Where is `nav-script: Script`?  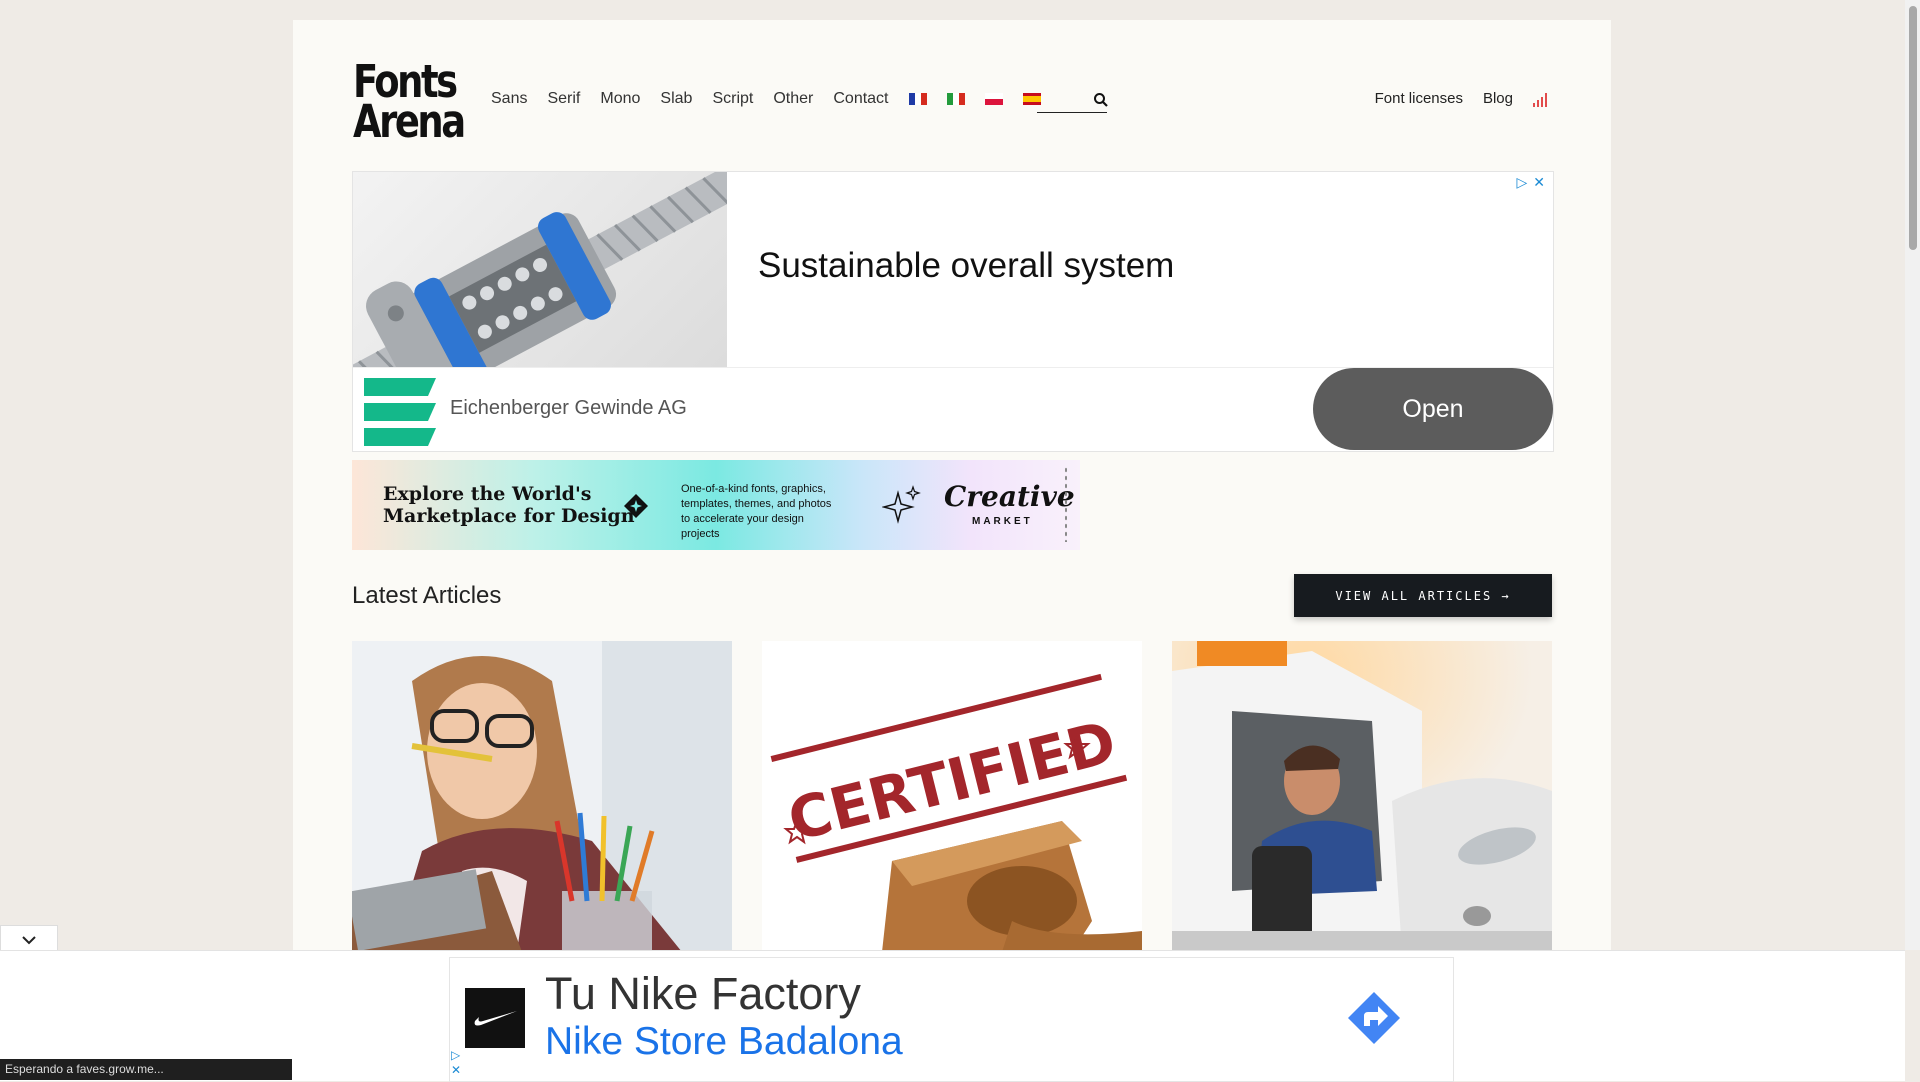 nav-script: Script is located at coordinates (732, 99).